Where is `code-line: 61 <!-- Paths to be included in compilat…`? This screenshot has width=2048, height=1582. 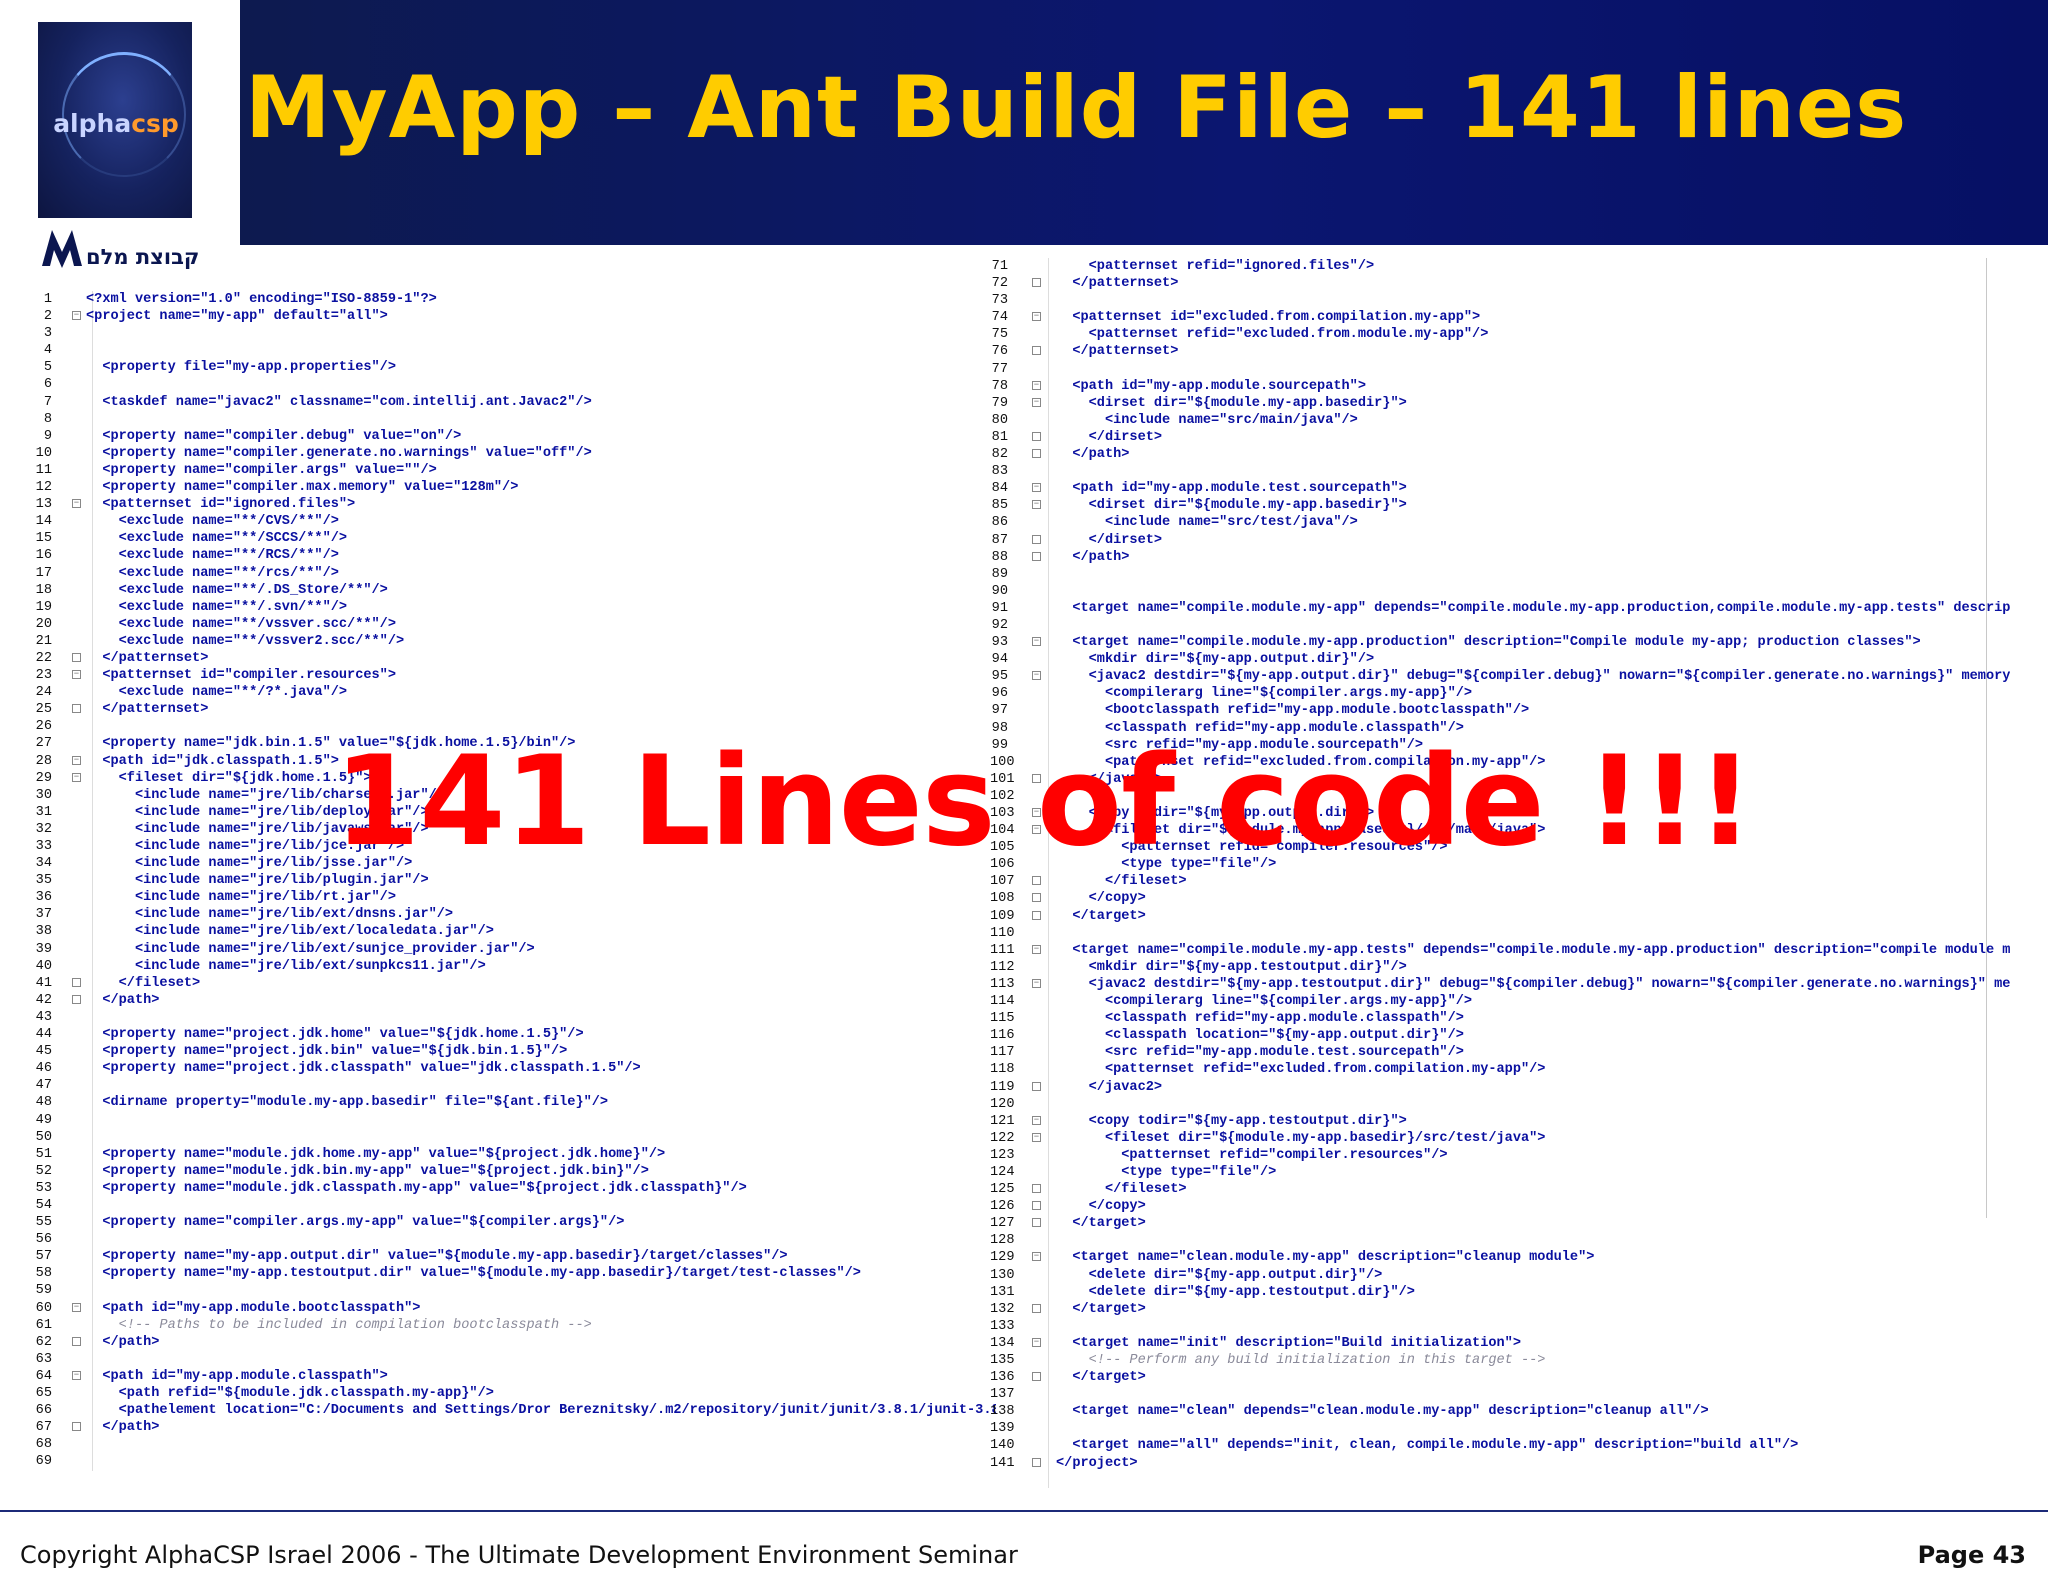
code-line: 61 <!-- Paths to be included in compilat… is located at coordinates (512, 1325).